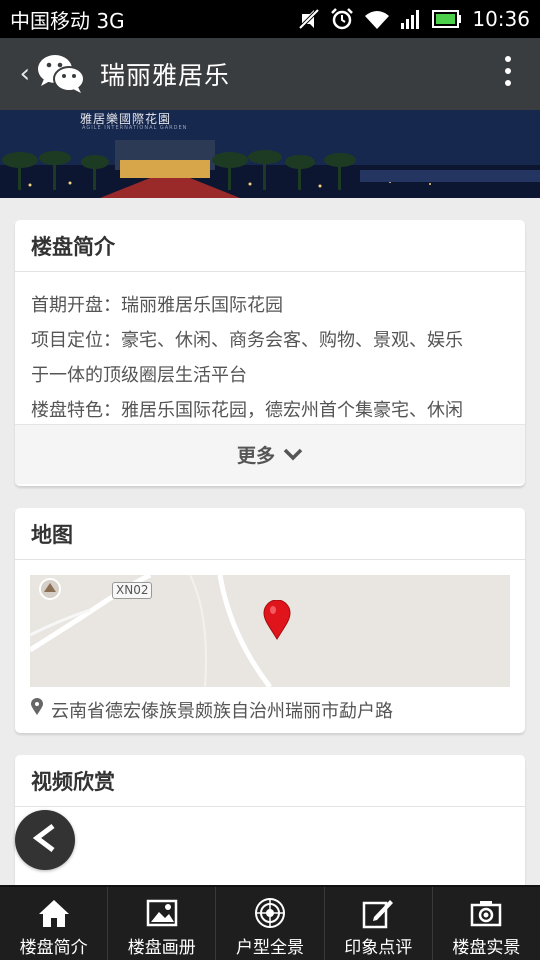  I want to click on map-card-header: 地图, so click(270, 534).